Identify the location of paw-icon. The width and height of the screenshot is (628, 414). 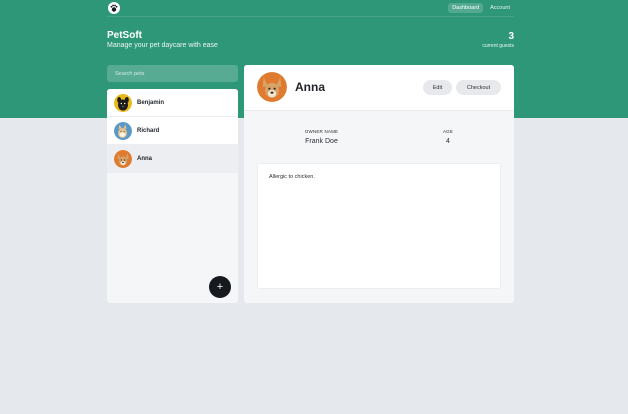
(114, 8).